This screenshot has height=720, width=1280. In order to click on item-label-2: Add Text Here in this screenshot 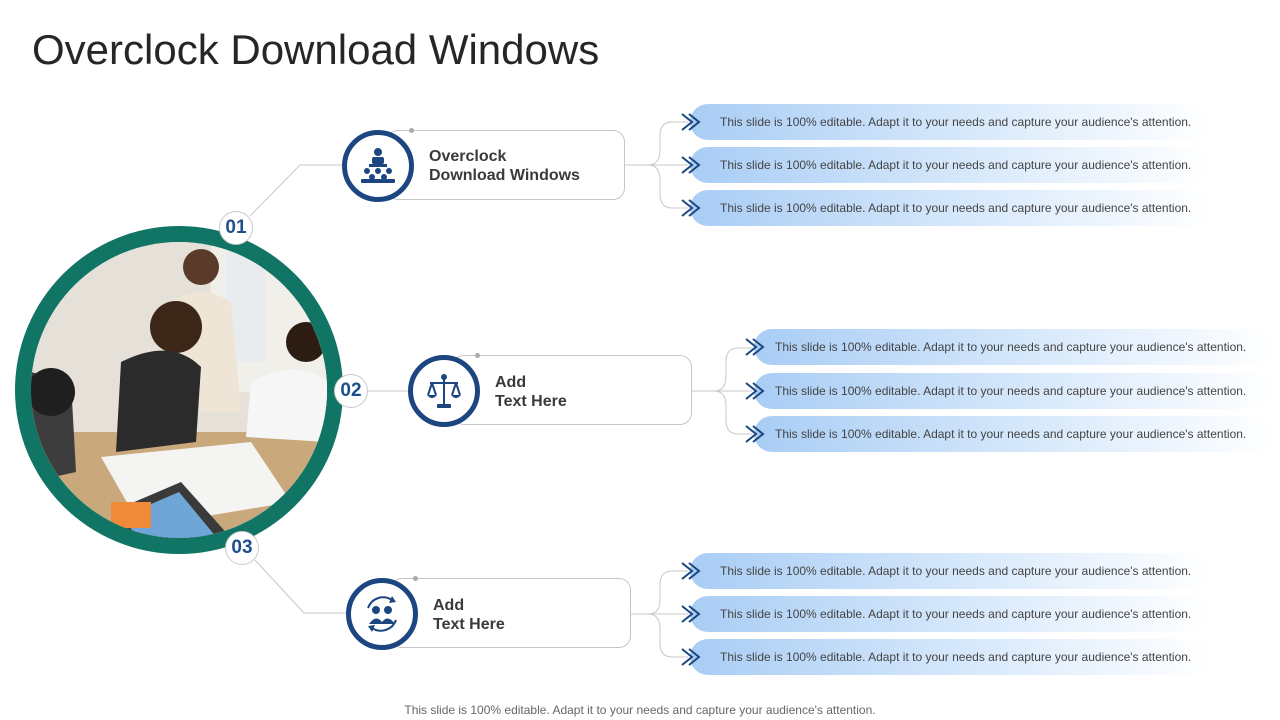, I will do `click(531, 392)`.